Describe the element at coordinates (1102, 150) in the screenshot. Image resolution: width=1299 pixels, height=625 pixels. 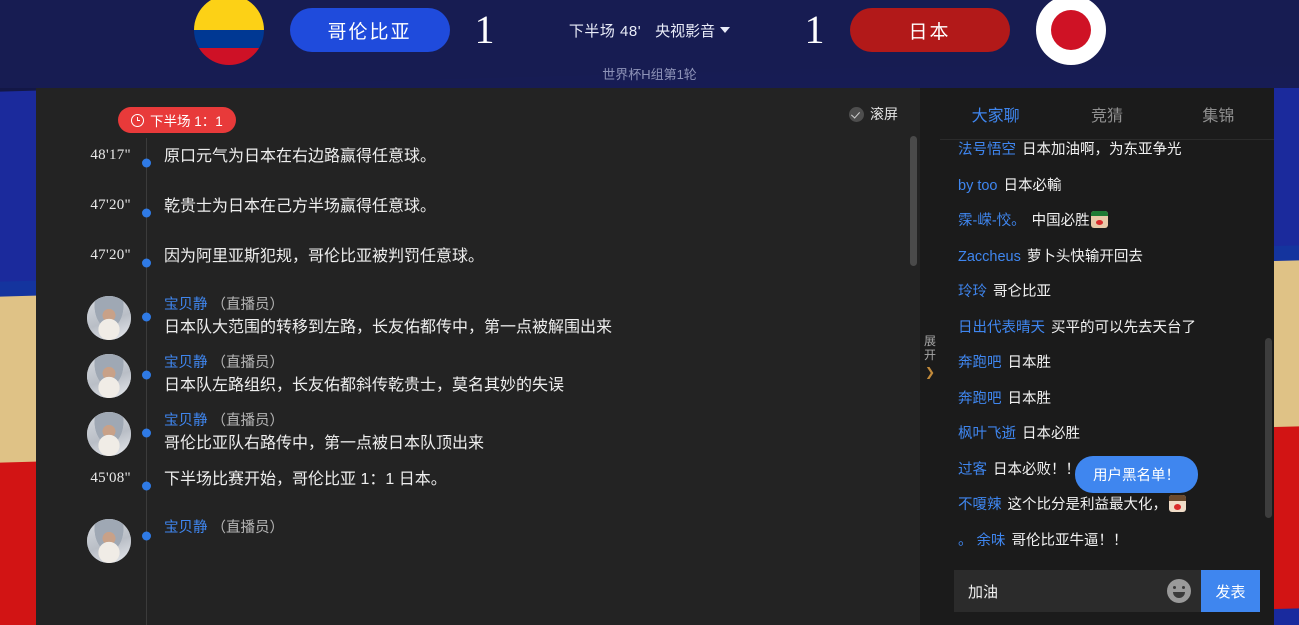
I see `chat-text: 日本加油啊，为东亚争光` at that location.